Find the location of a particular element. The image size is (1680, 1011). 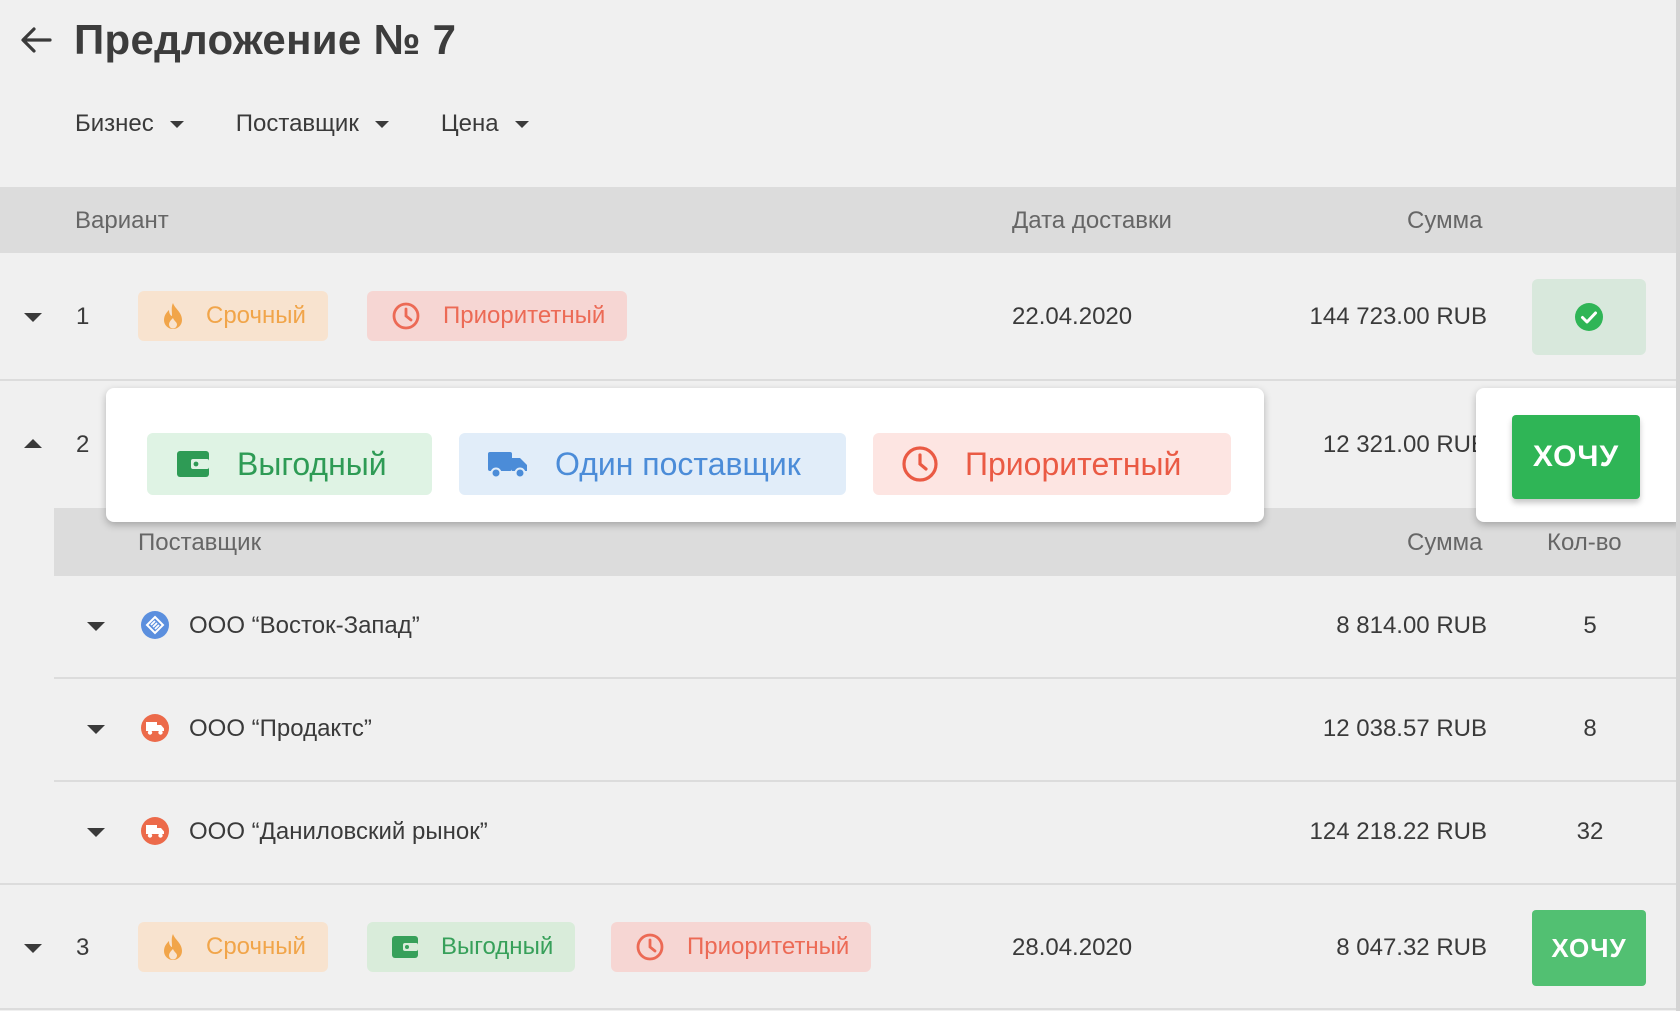

tags-popup-card: Выгодный Один поставщик Приоритетный is located at coordinates (685, 455).